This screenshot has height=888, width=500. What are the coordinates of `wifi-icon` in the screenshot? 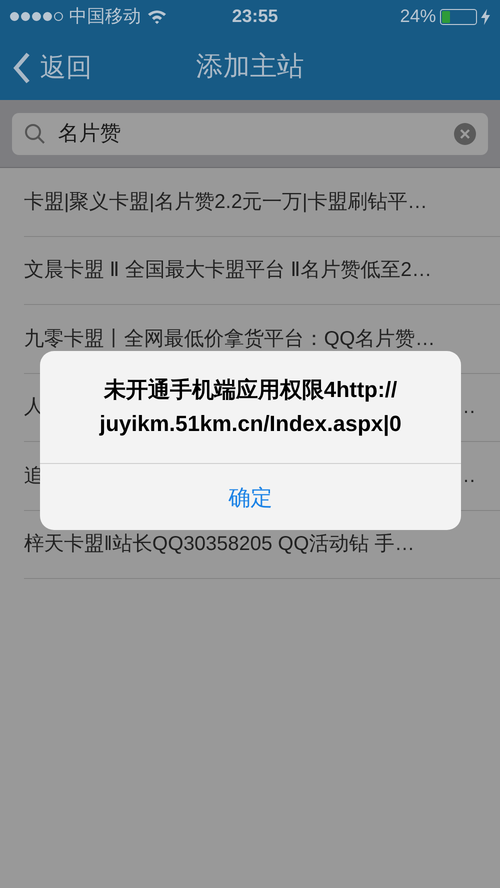 It's located at (157, 16).